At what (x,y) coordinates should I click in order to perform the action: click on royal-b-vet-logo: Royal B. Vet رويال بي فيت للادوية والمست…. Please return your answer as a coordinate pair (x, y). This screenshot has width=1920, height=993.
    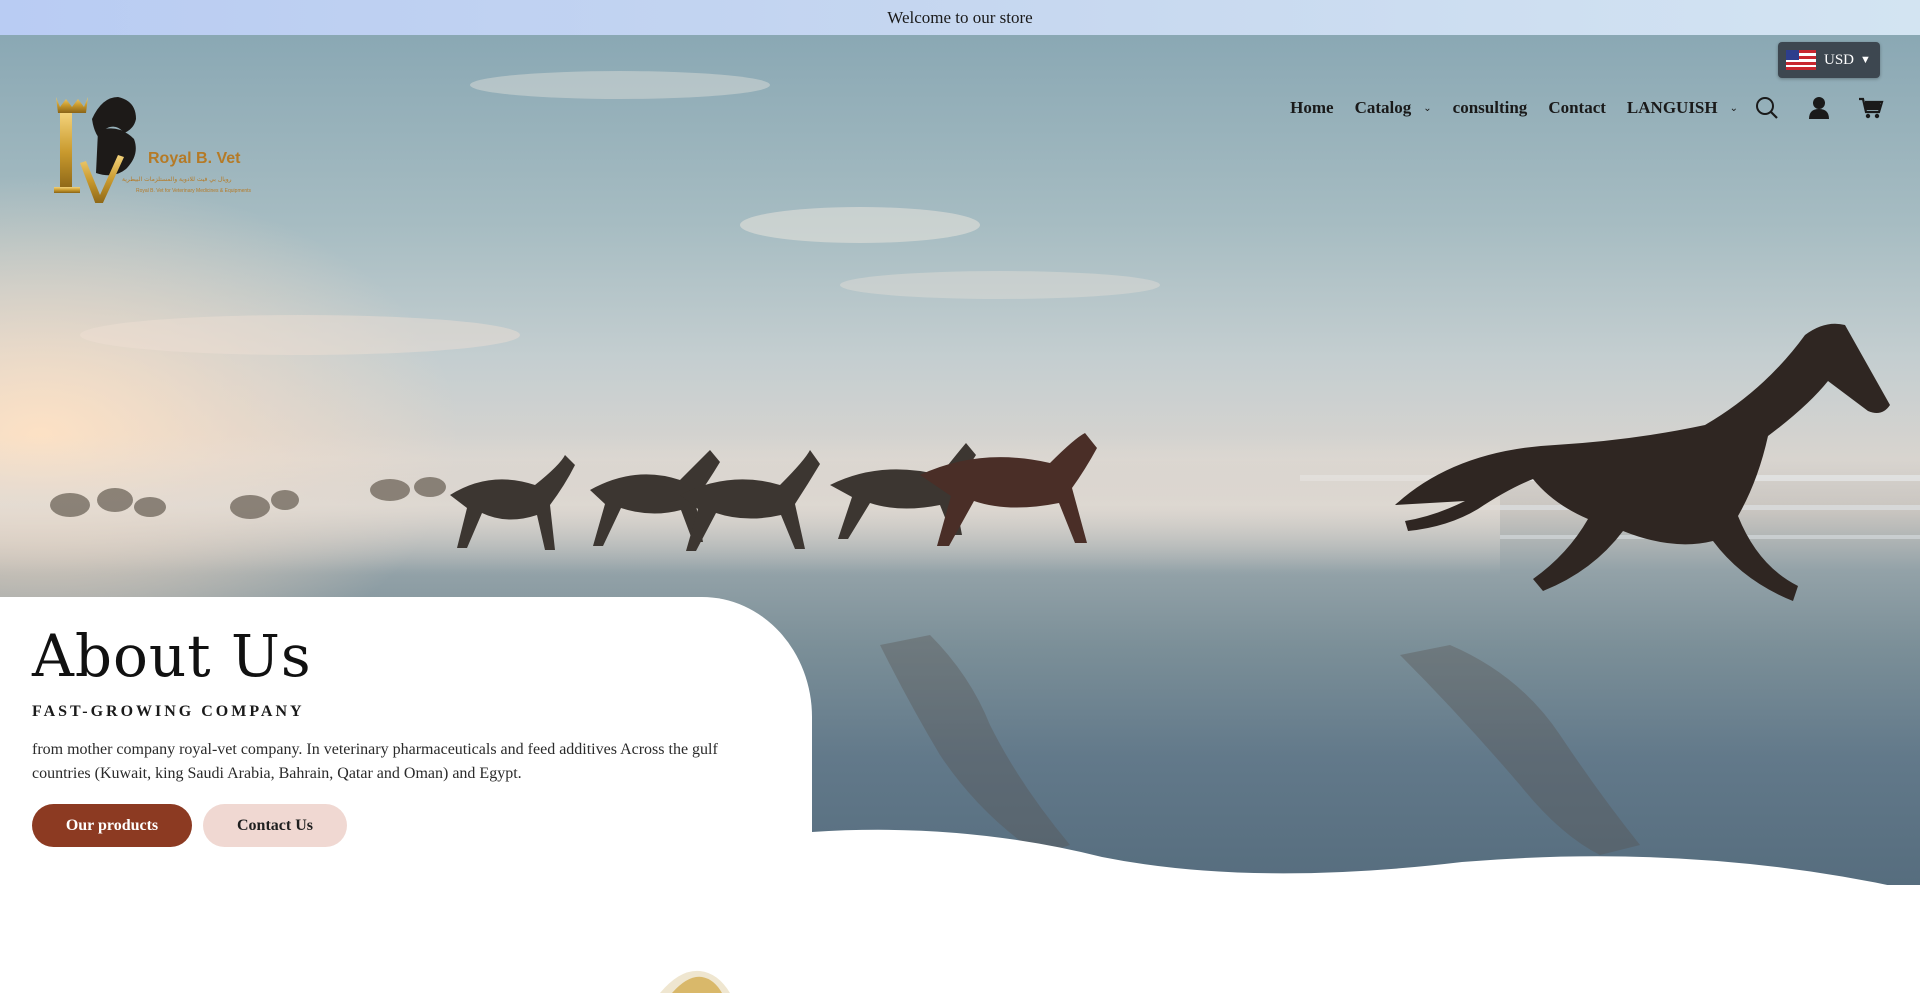
    Looking at the image, I should click on (153, 151).